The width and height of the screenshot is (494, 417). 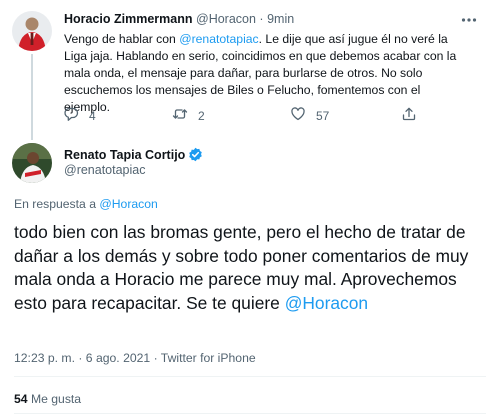 What do you see at coordinates (323, 115) in the screenshot?
I see `like-count: 57` at bounding box center [323, 115].